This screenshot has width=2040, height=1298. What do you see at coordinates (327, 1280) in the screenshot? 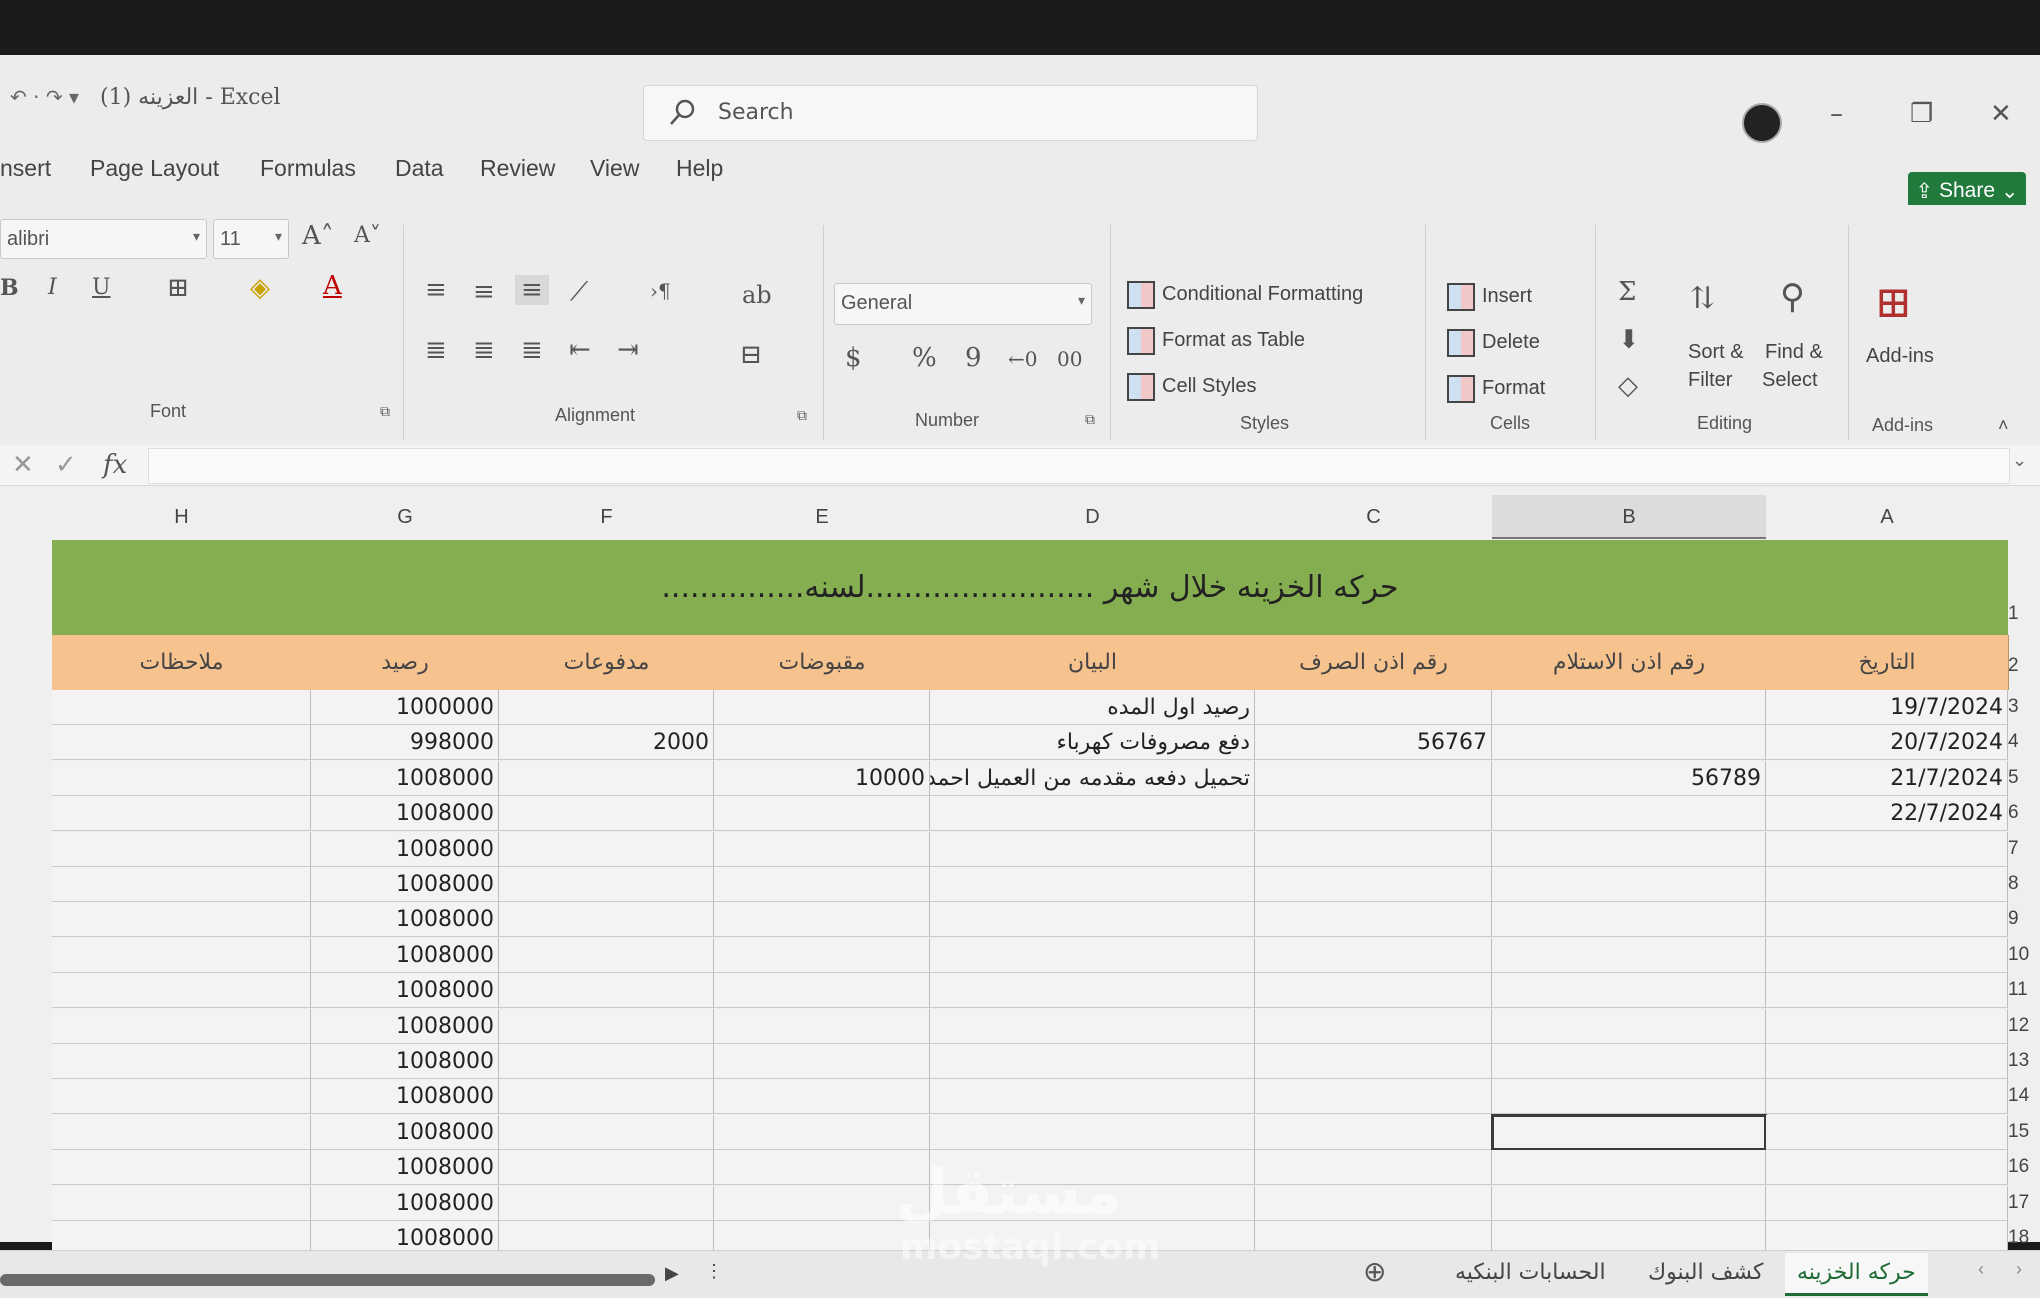
I see `horizontal-scrollbar` at bounding box center [327, 1280].